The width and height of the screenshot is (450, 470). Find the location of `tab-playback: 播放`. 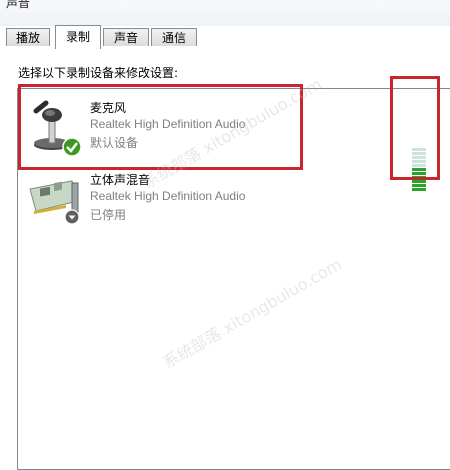

tab-playback: 播放 is located at coordinates (28, 37).